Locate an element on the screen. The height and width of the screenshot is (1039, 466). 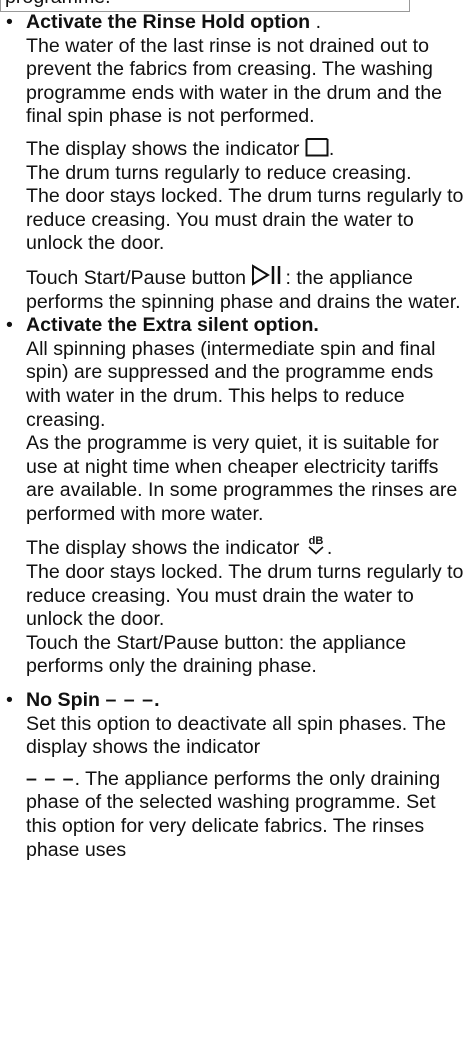
indicator-line: The display shows the indicator dB. is located at coordinates (246, 547).